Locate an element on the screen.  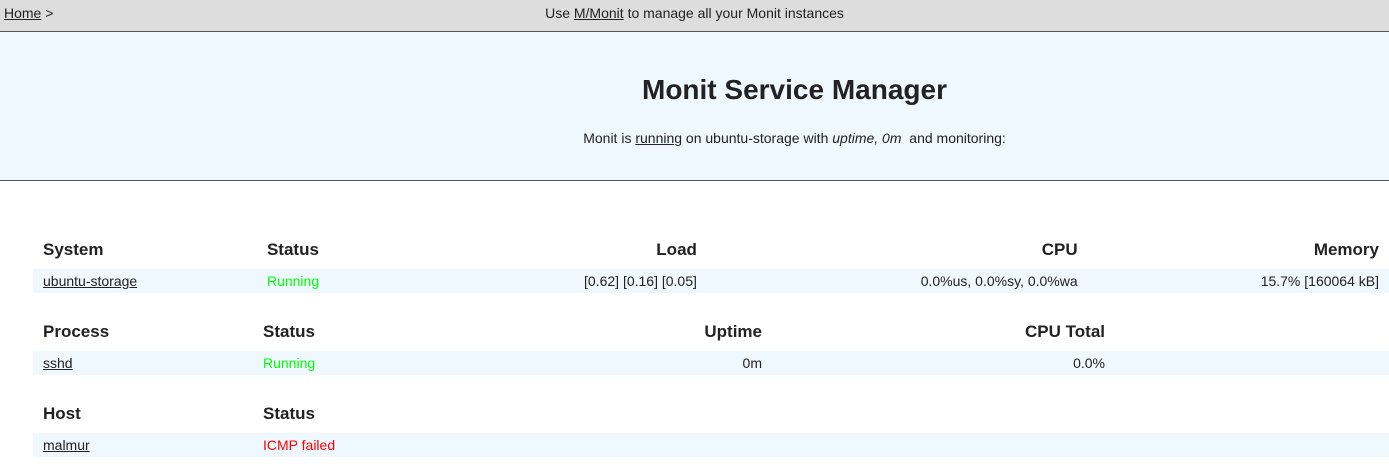
process-table-header-row: Process Status Uptime CPU Total is located at coordinates (711, 332).